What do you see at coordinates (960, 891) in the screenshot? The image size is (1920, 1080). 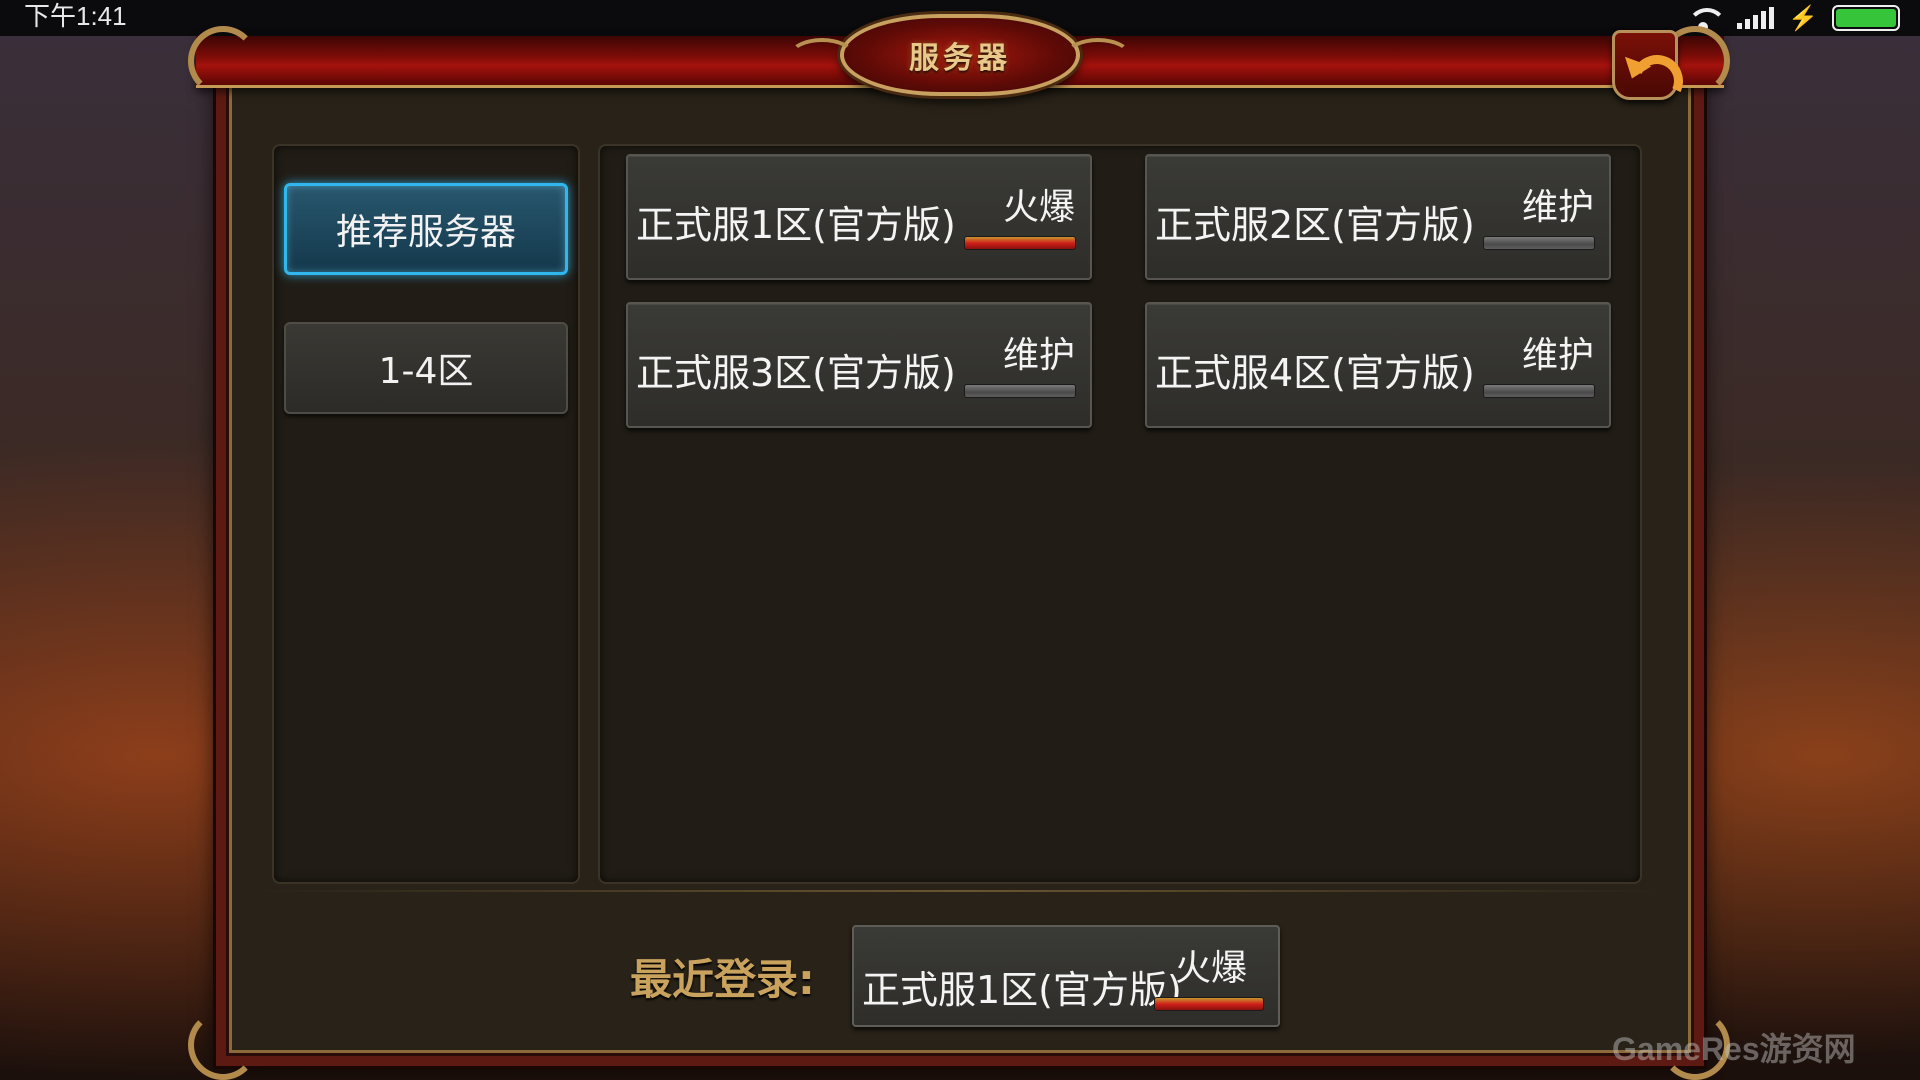 I see `divider` at bounding box center [960, 891].